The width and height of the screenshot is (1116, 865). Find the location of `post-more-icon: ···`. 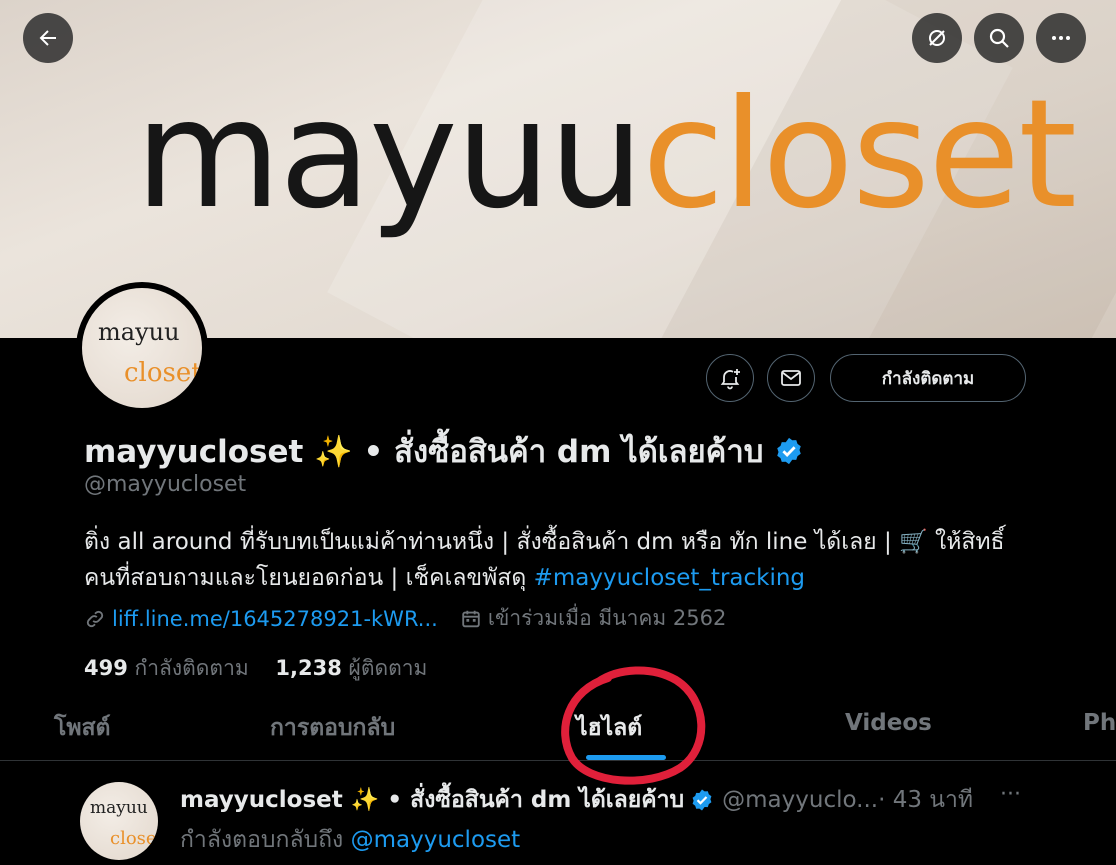

post-more-icon: ··· is located at coordinates (1010, 794).